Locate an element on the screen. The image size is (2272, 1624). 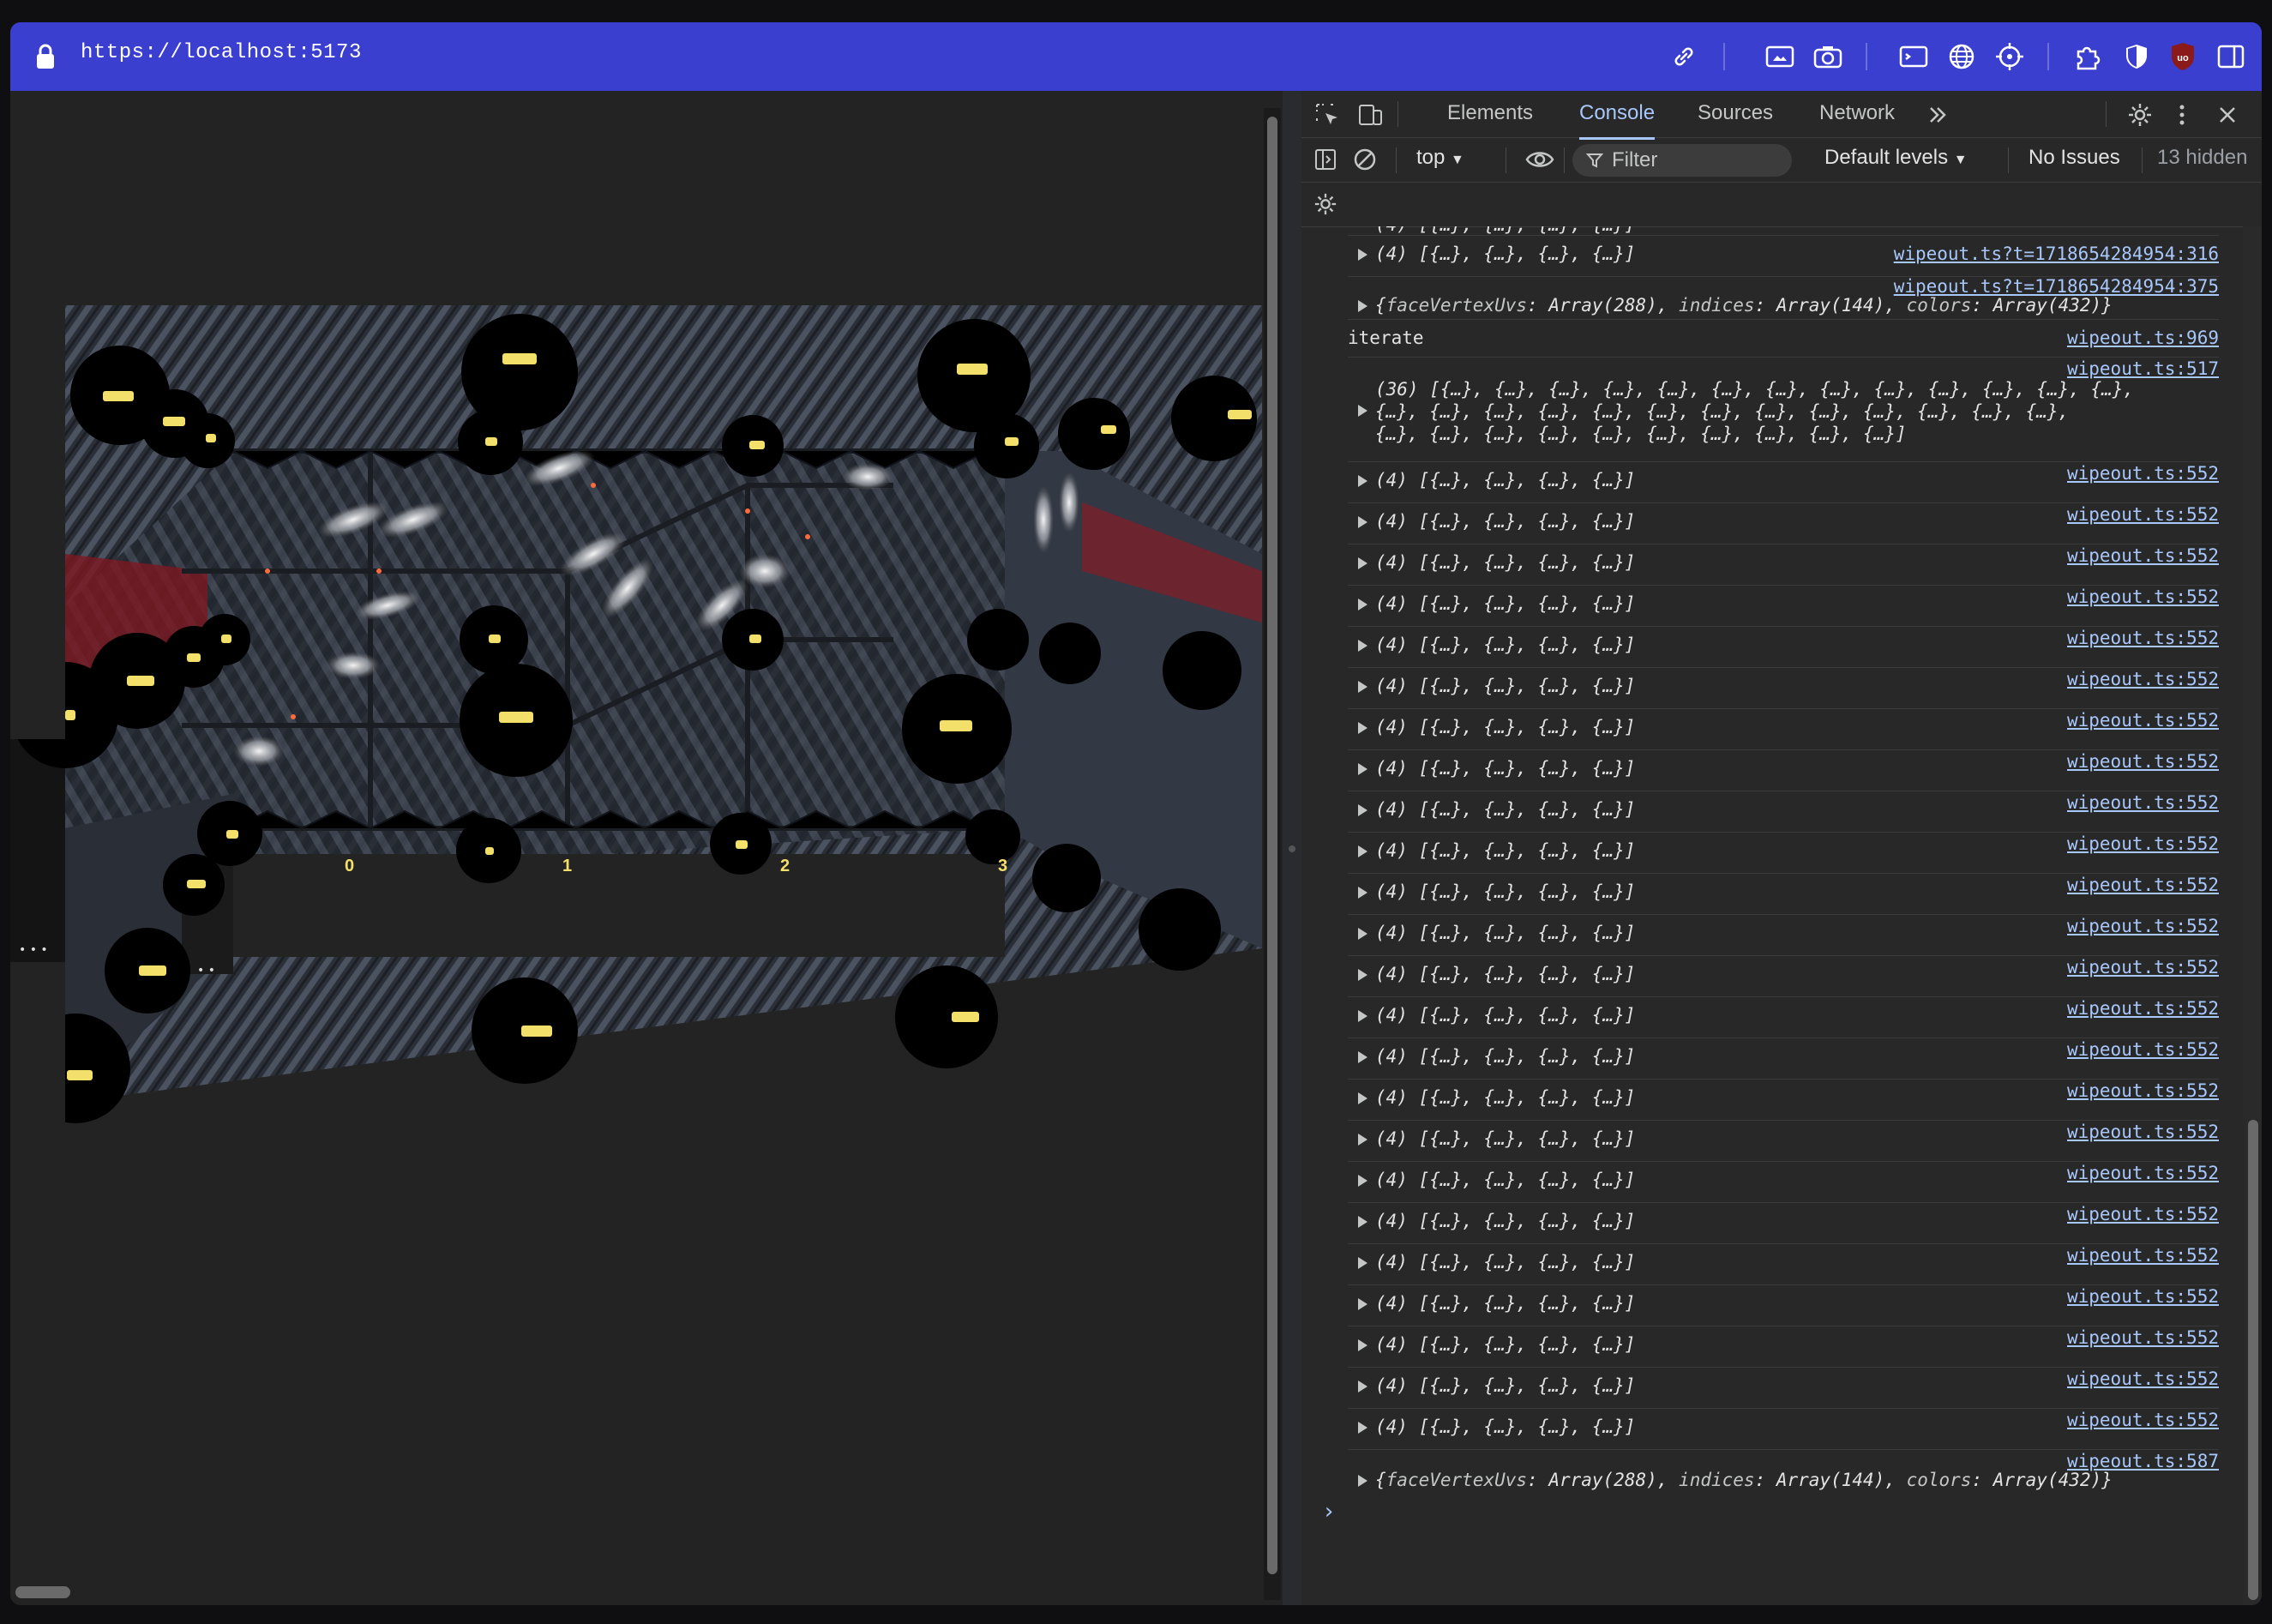
console-row: iterate wipeout.ts:969 is located at coordinates (1784, 339).